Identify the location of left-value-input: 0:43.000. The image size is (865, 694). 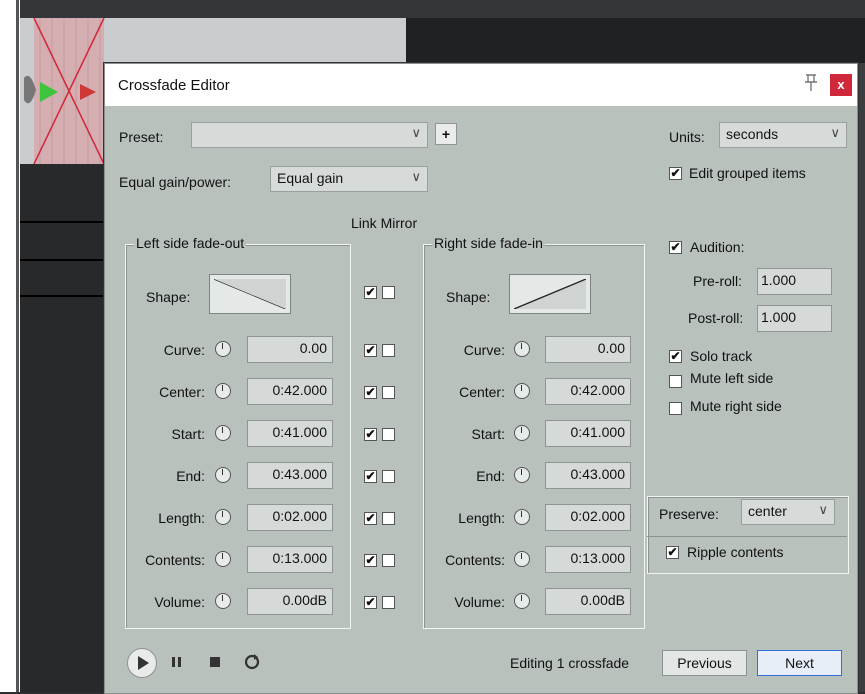
(290, 475).